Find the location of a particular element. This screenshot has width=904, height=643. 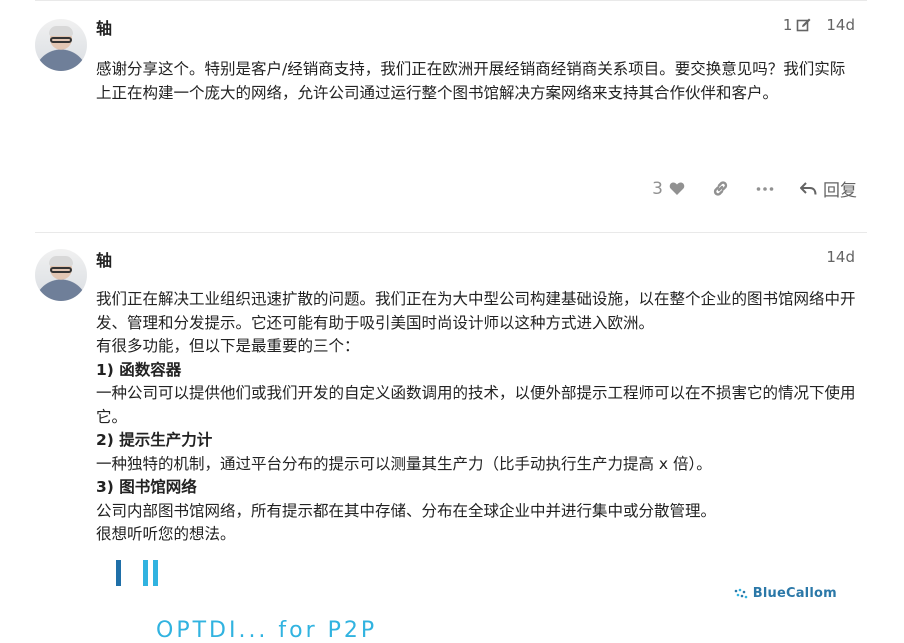

post-meta: 1 14d is located at coordinates (819, 25).